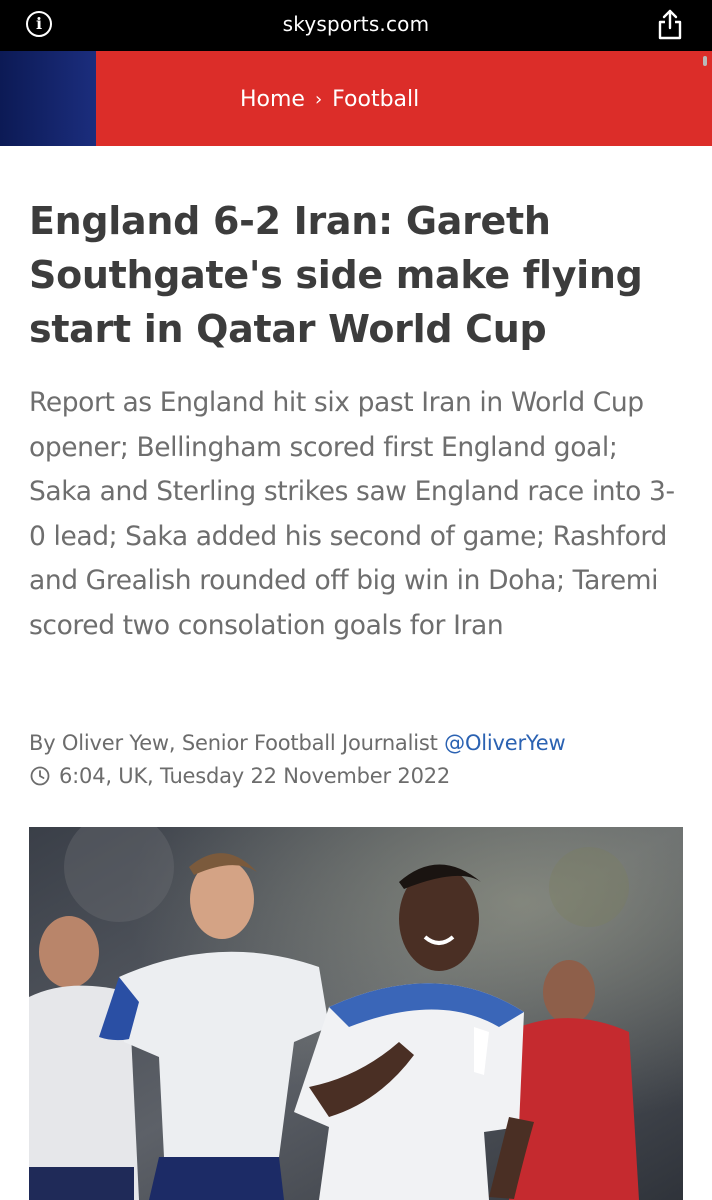 This screenshot has width=712, height=1200. What do you see at coordinates (505, 743) in the screenshot?
I see `author-handle-link: @OliverYew` at bounding box center [505, 743].